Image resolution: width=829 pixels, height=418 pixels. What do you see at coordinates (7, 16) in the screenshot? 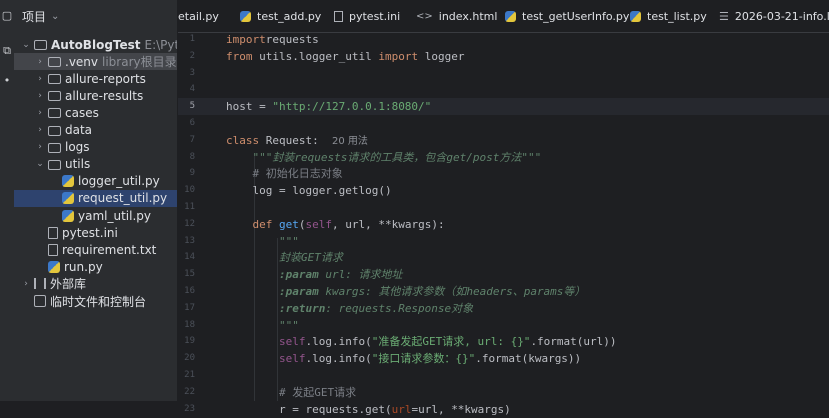
I see `project-tool-window-icon: ▢` at bounding box center [7, 16].